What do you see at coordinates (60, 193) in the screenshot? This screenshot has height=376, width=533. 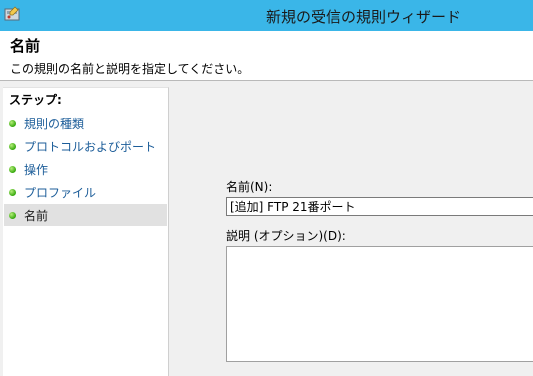 I see `step-label: プロファイル` at bounding box center [60, 193].